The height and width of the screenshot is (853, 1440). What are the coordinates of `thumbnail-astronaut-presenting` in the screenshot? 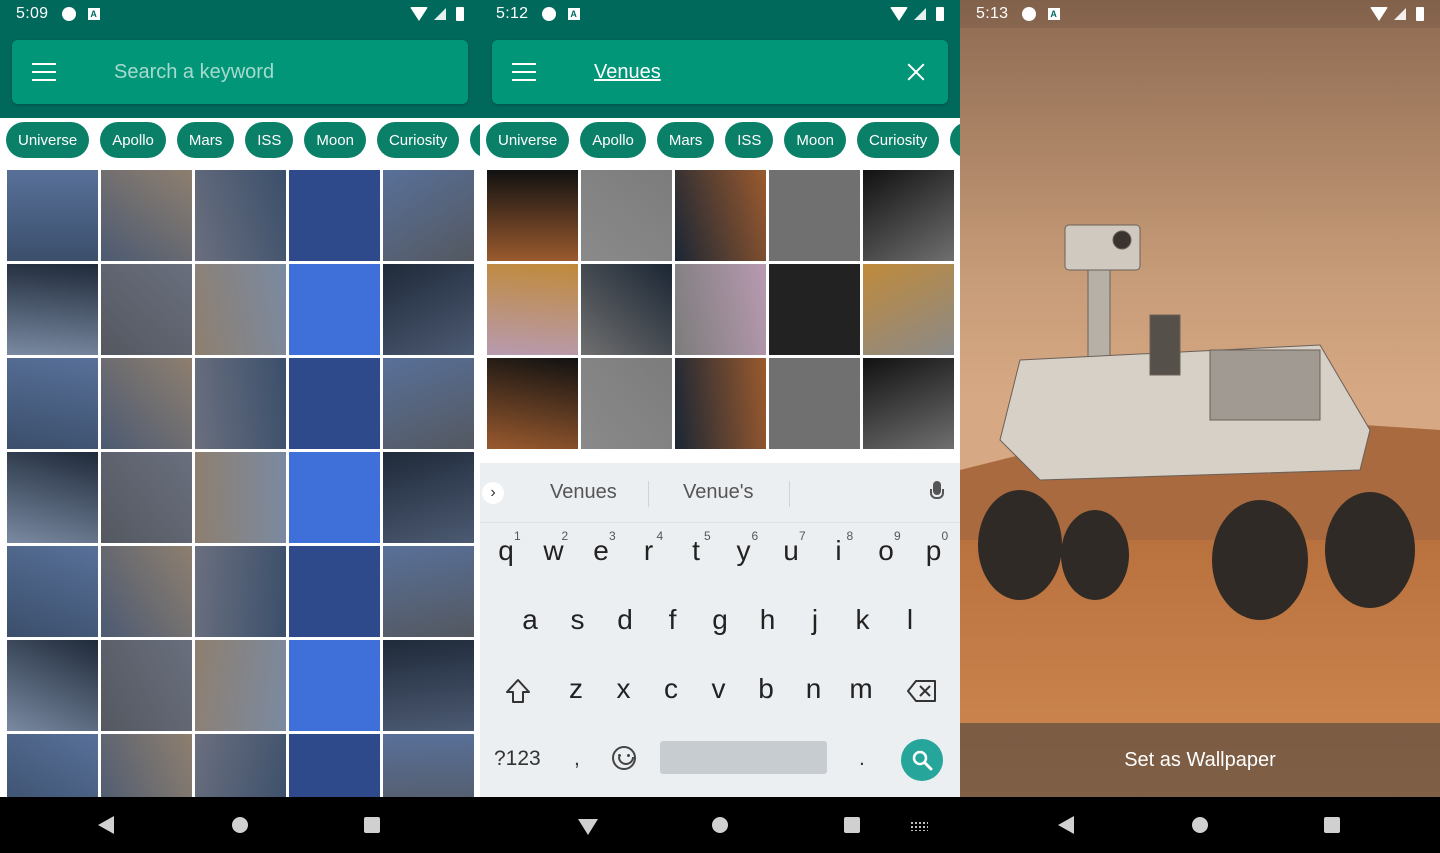 It's located at (334, 215).